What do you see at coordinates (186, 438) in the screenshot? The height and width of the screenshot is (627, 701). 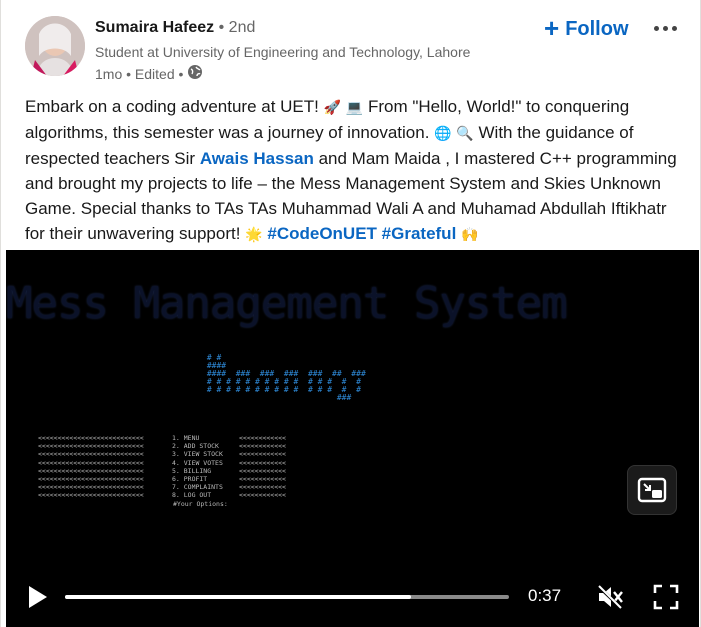 I see `video-menu-item: 1. MENU` at bounding box center [186, 438].